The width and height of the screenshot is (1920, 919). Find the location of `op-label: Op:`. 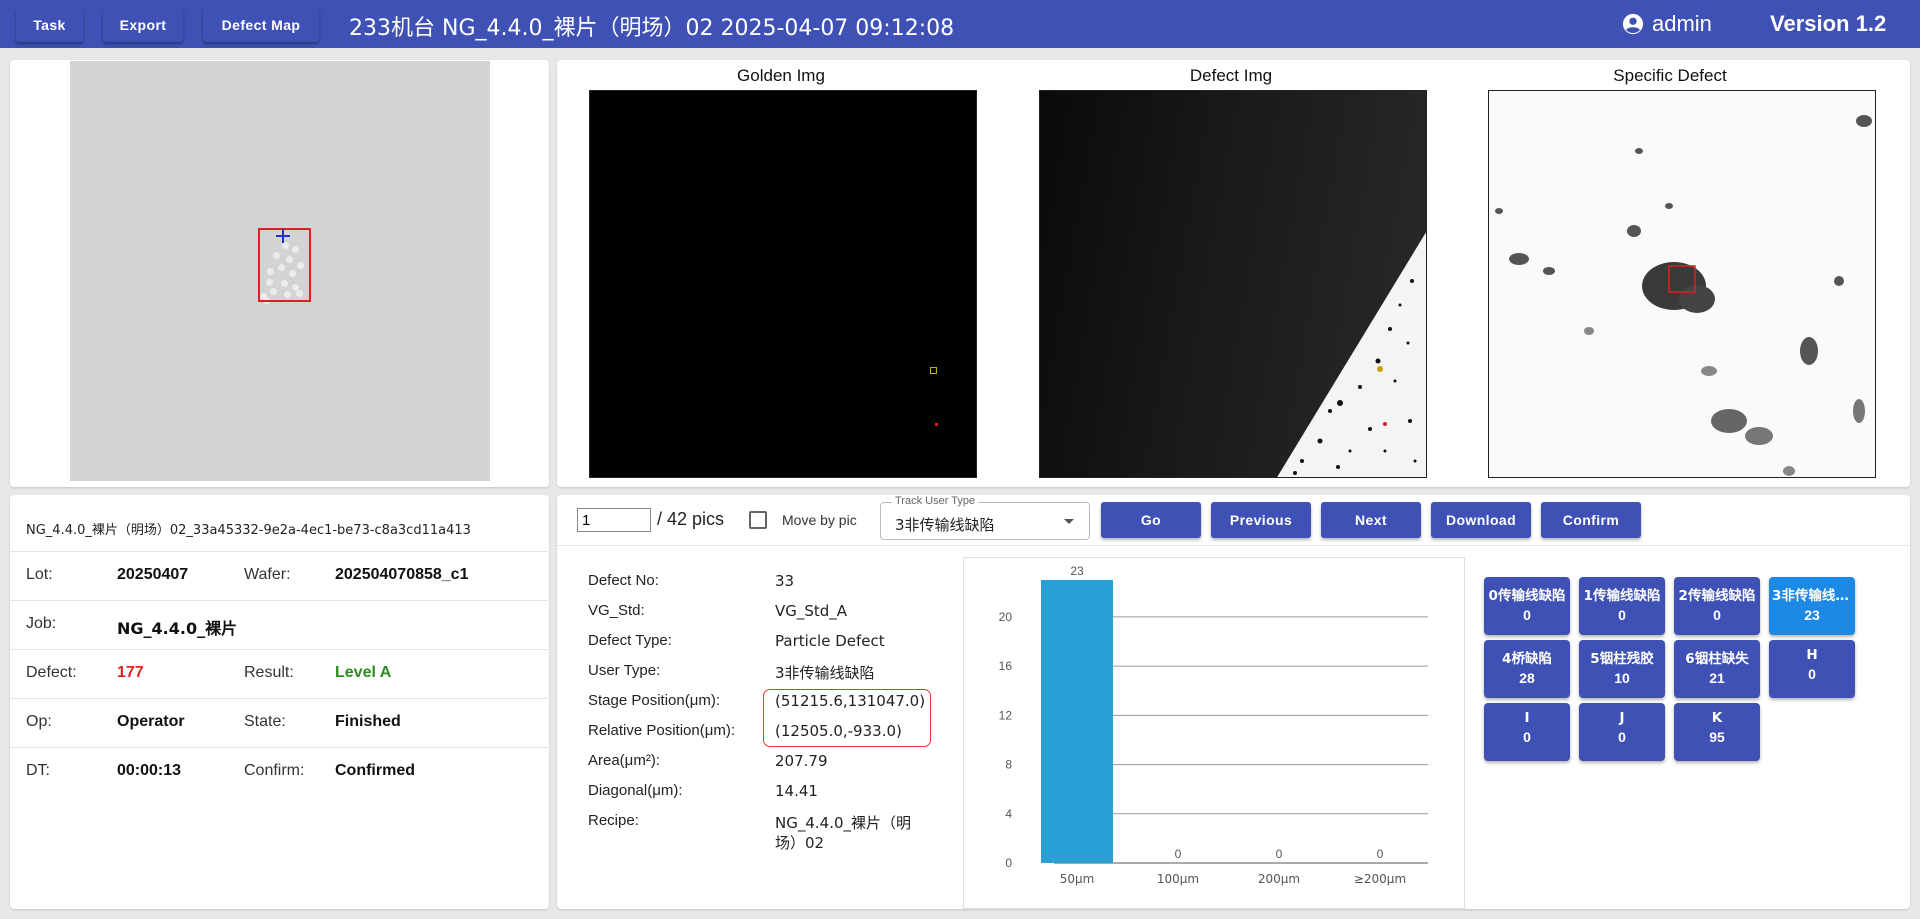

op-label: Op: is located at coordinates (39, 721).